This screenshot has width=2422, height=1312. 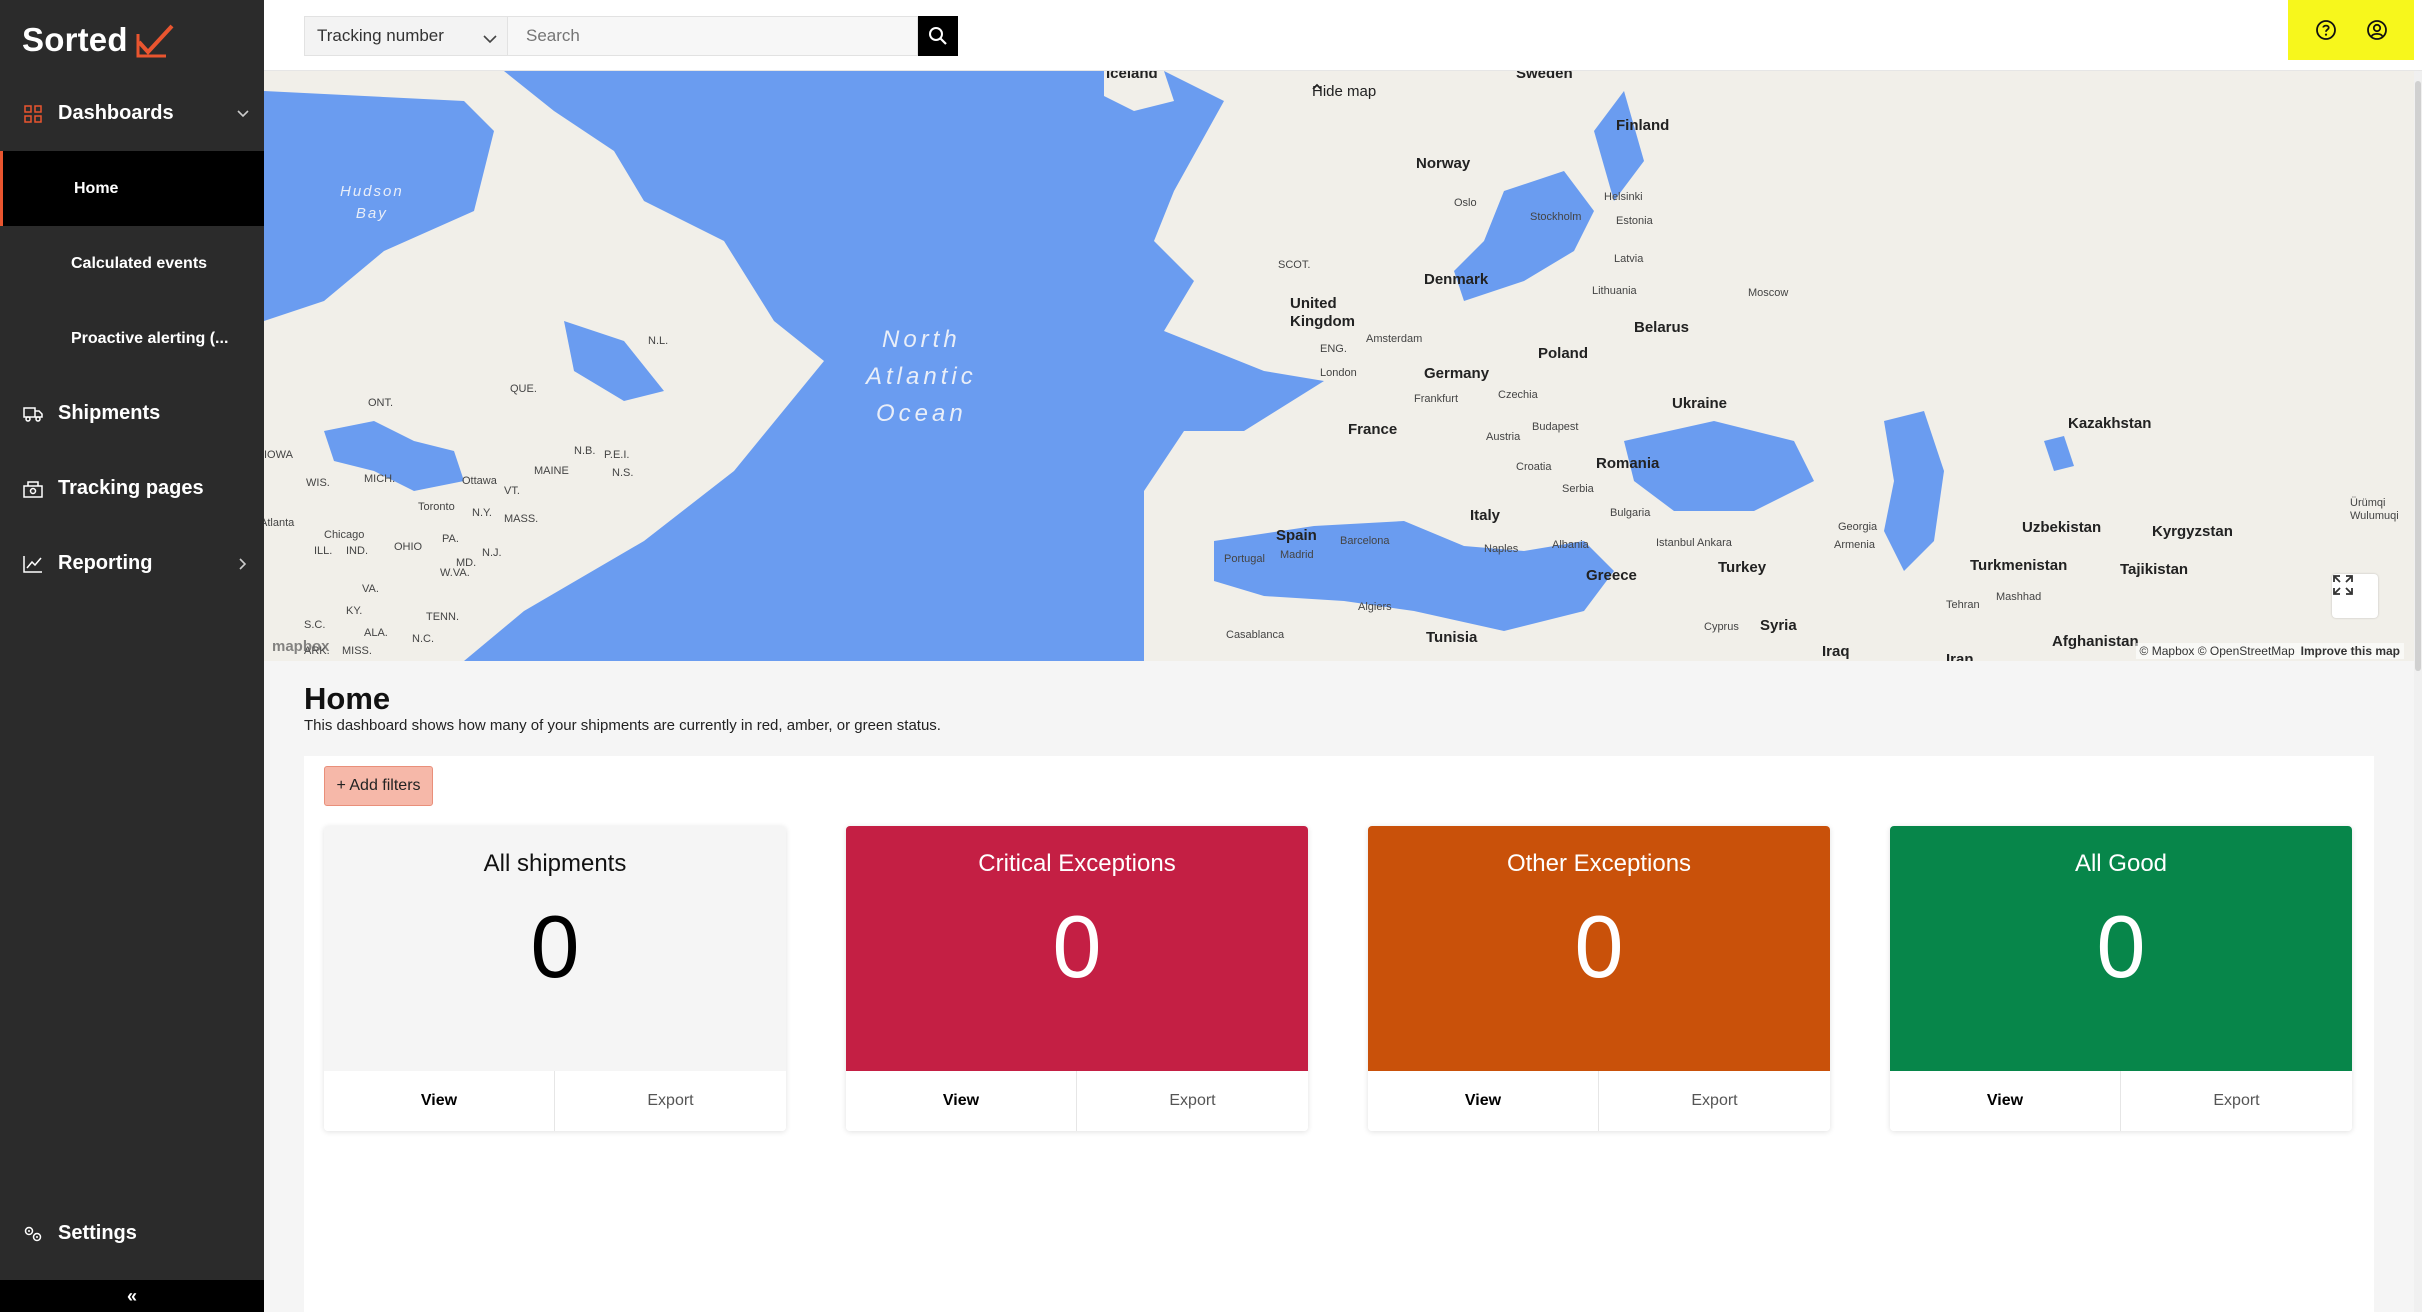 What do you see at coordinates (132, 188) in the screenshot?
I see `sidebar-subitem-home: Home` at bounding box center [132, 188].